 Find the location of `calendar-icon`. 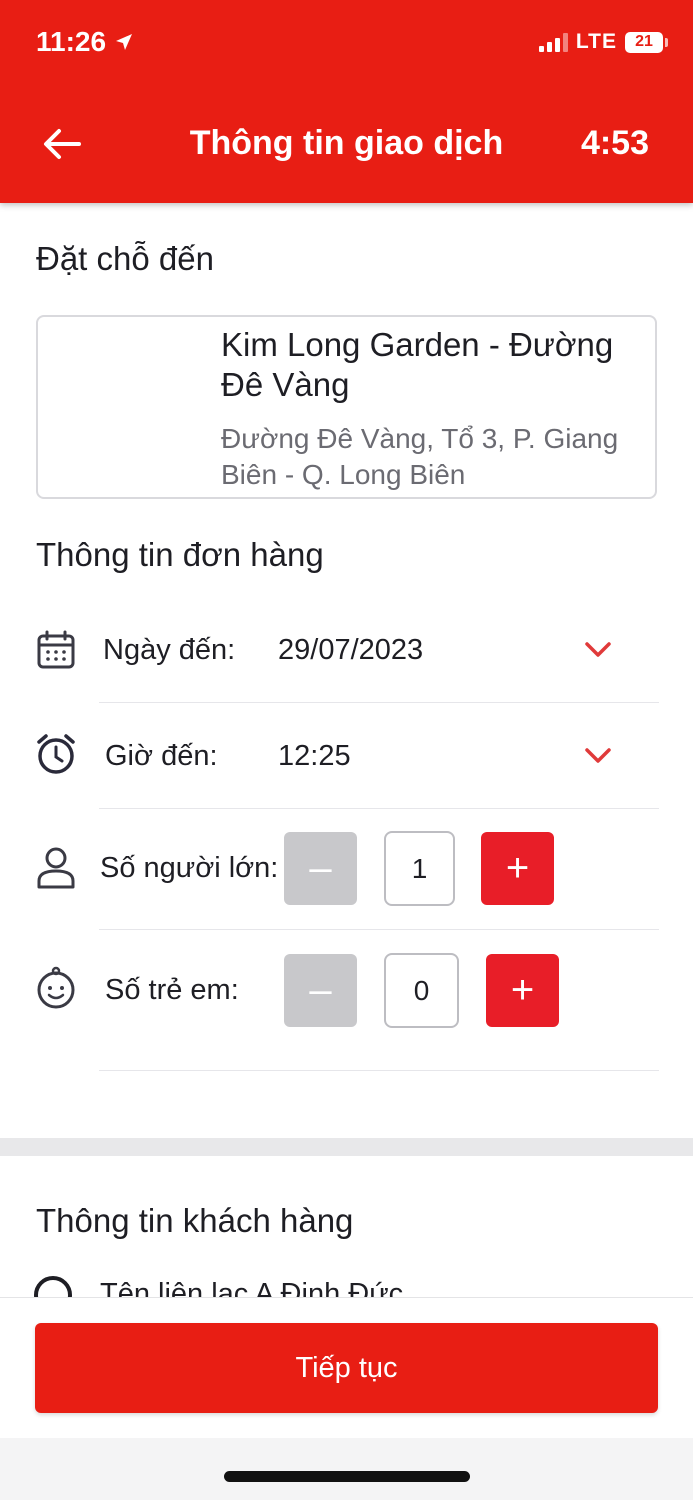

calendar-icon is located at coordinates (56, 650).